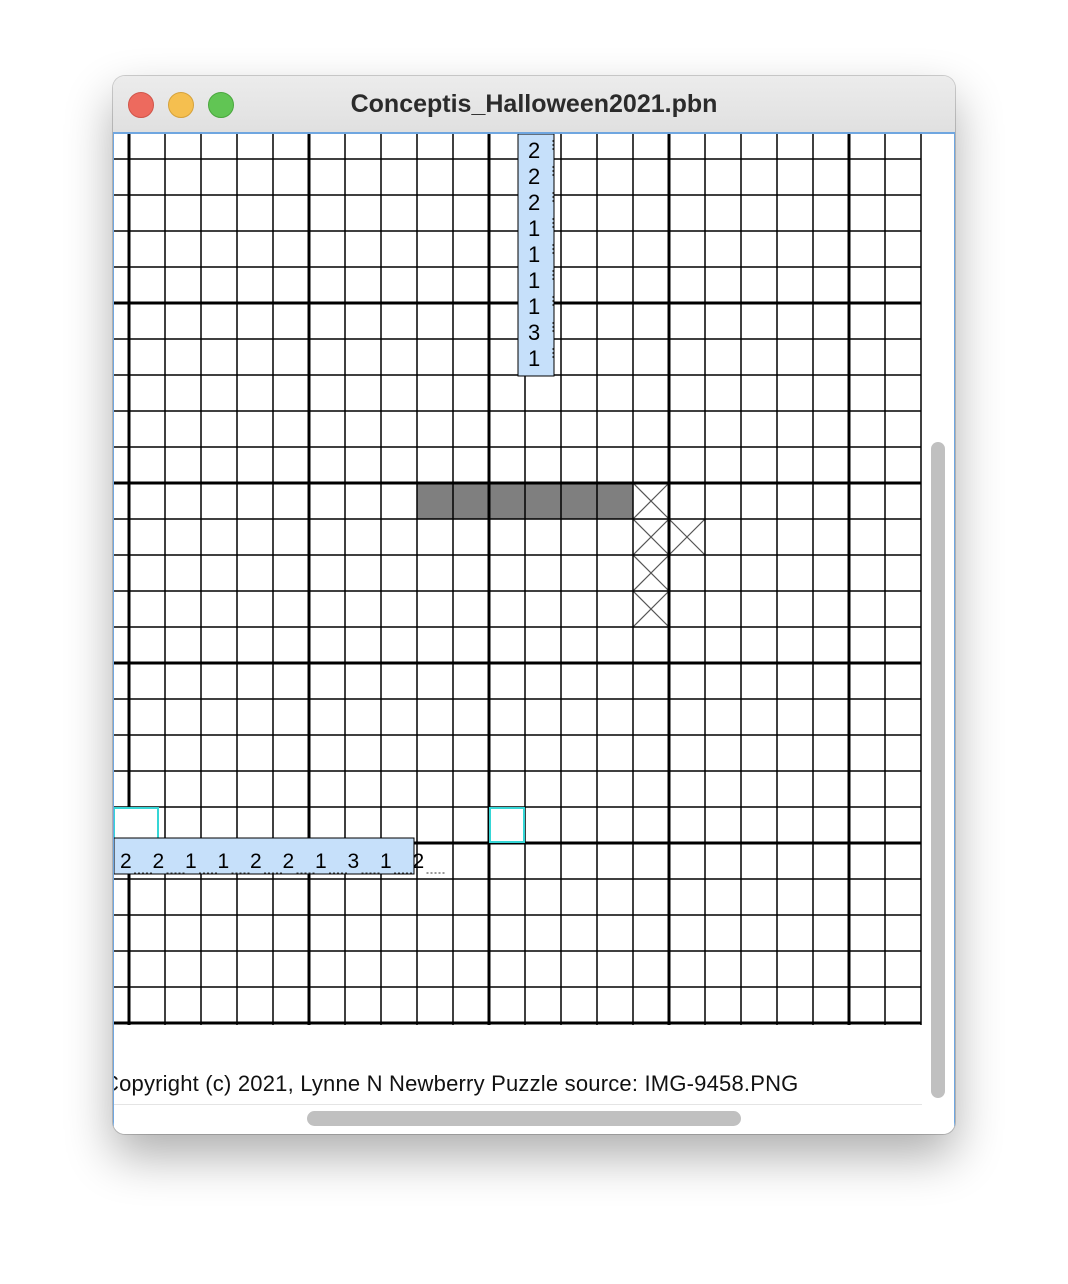 The image size is (1068, 1284). I want to click on column-clue-number: 3, so click(534, 332).